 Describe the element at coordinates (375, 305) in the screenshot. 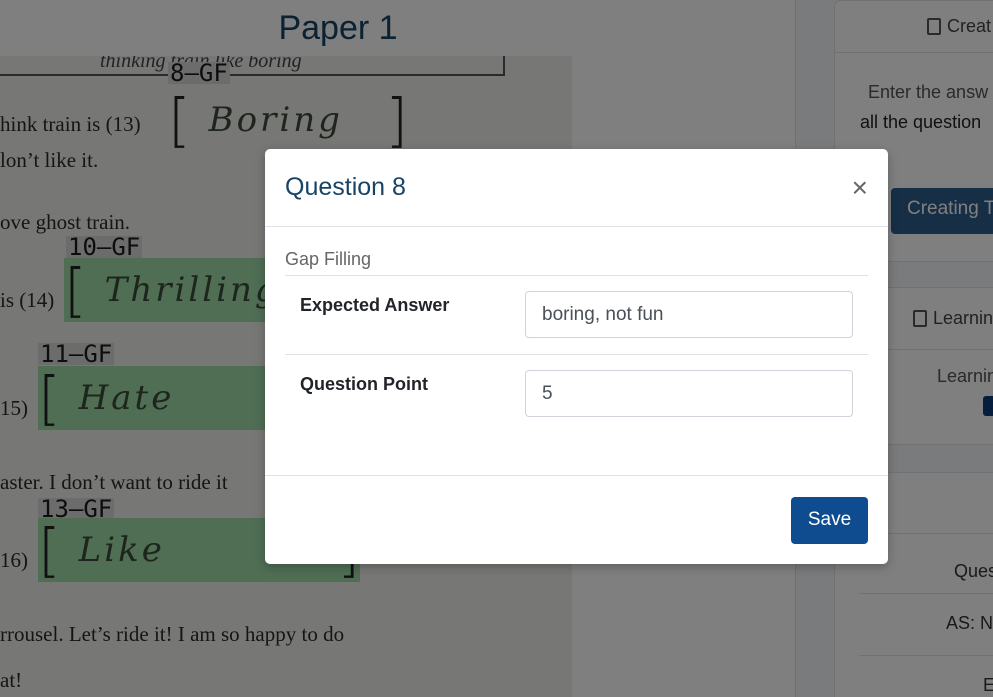

I see `expected-answer-label: Expected Answer` at that location.